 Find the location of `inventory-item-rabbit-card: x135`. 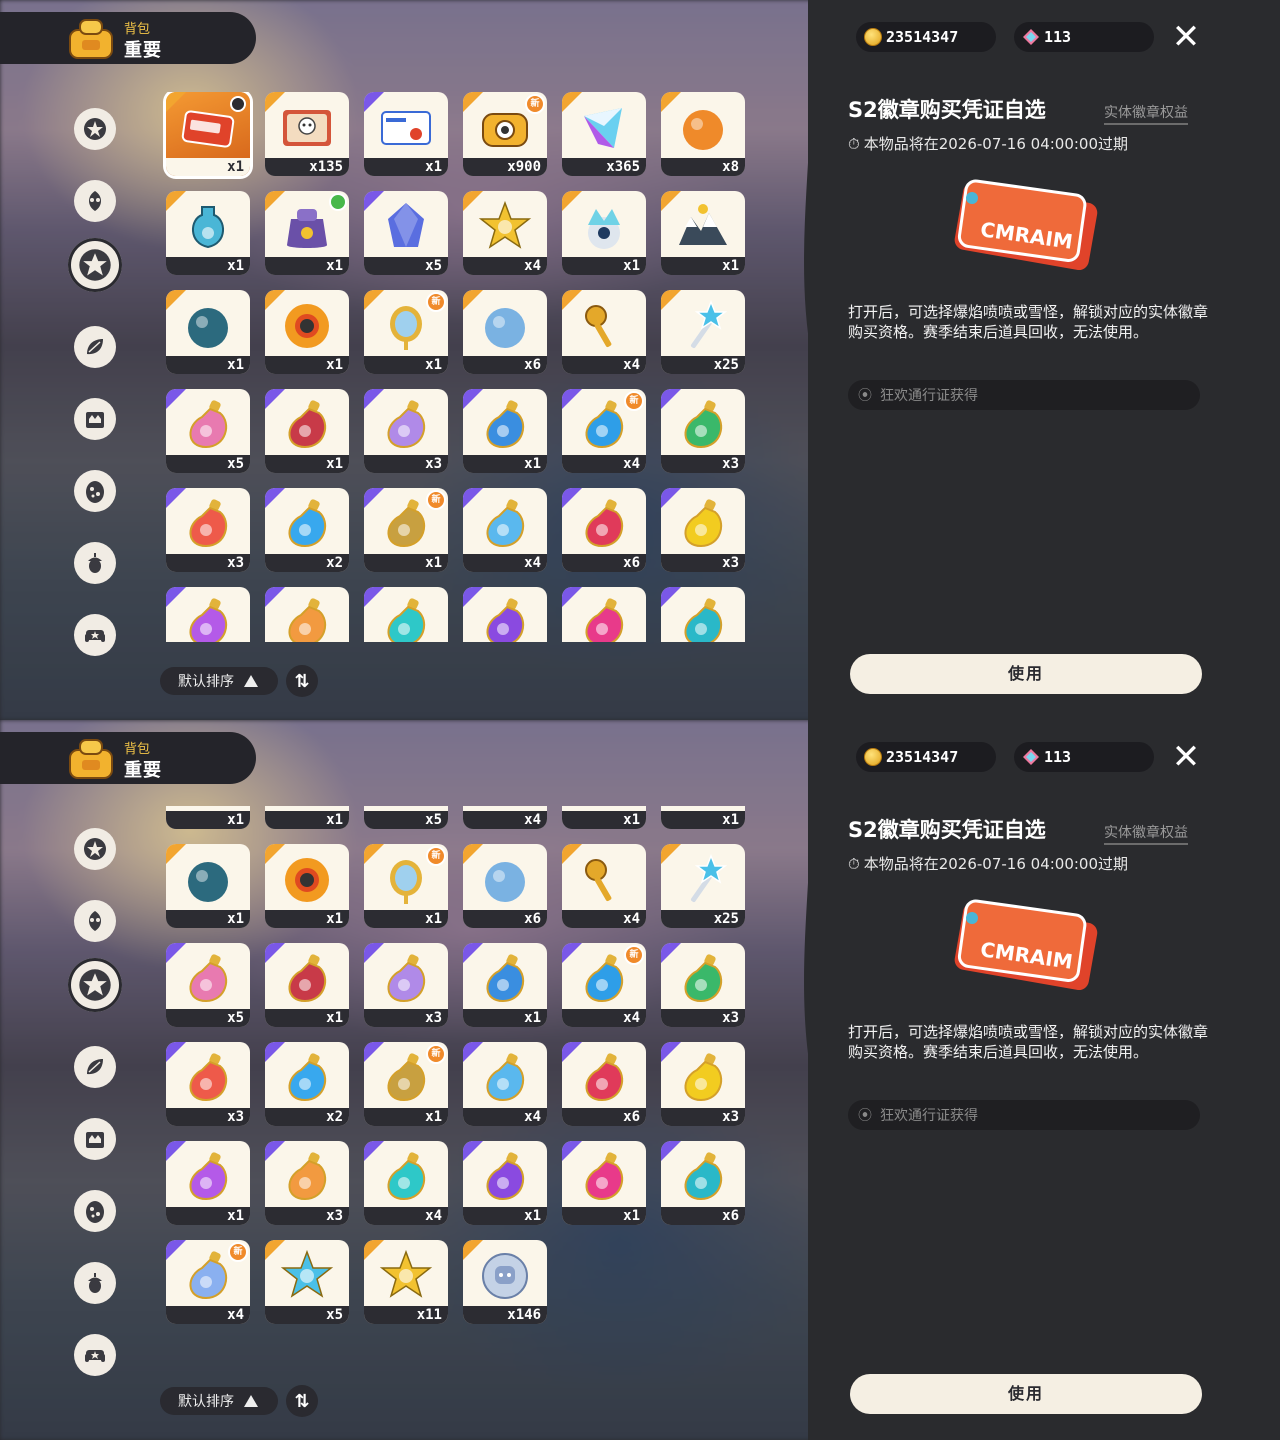

inventory-item-rabbit-card: x135 is located at coordinates (307, 134).